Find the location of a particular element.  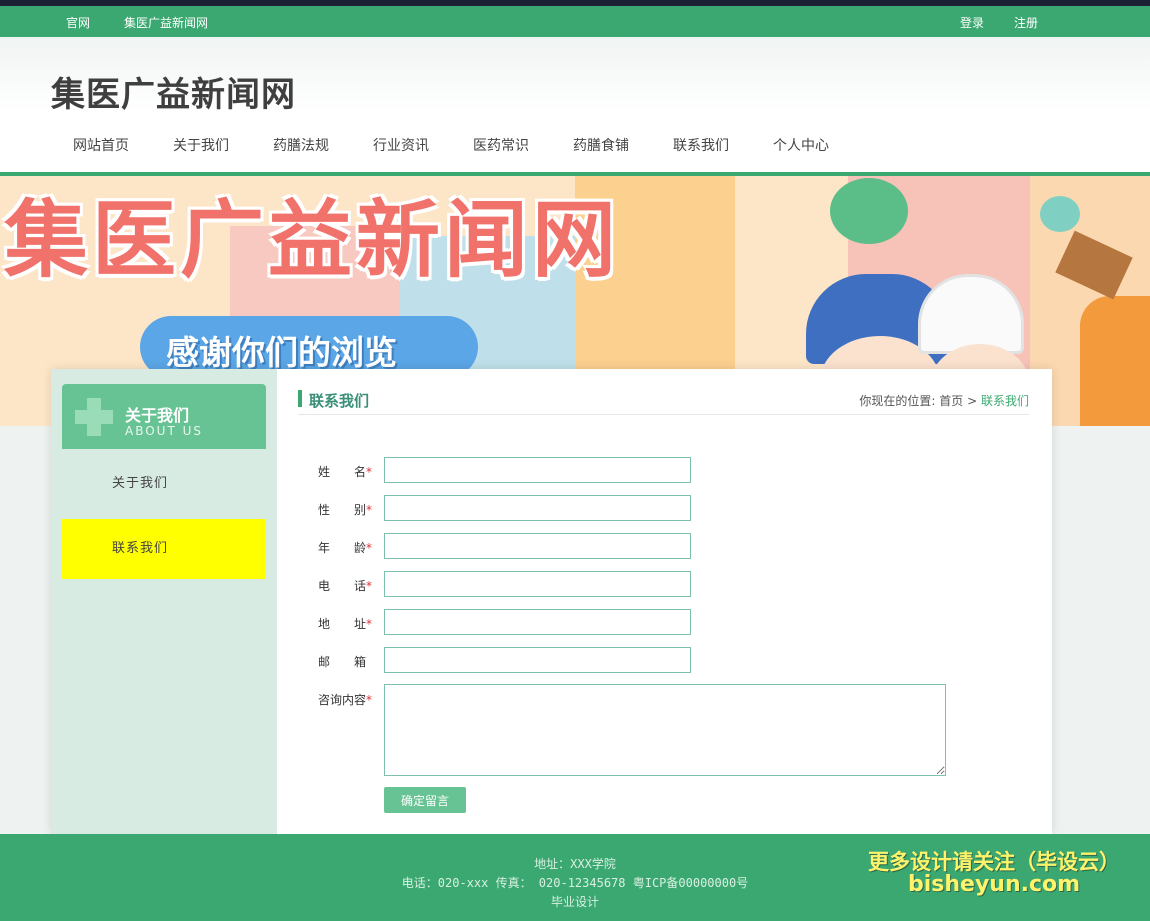

login-link: 登录 is located at coordinates (972, 22).